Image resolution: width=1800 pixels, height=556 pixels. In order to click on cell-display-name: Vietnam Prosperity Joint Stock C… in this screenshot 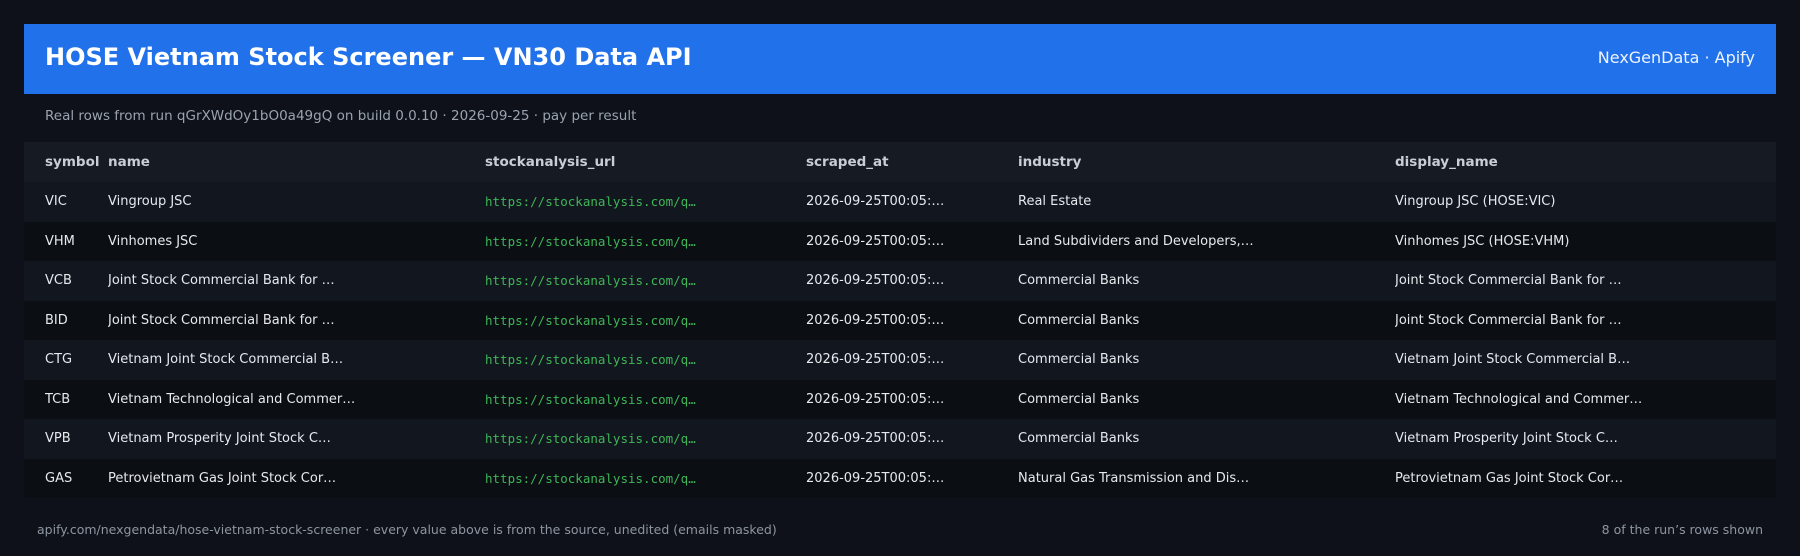, I will do `click(1506, 439)`.